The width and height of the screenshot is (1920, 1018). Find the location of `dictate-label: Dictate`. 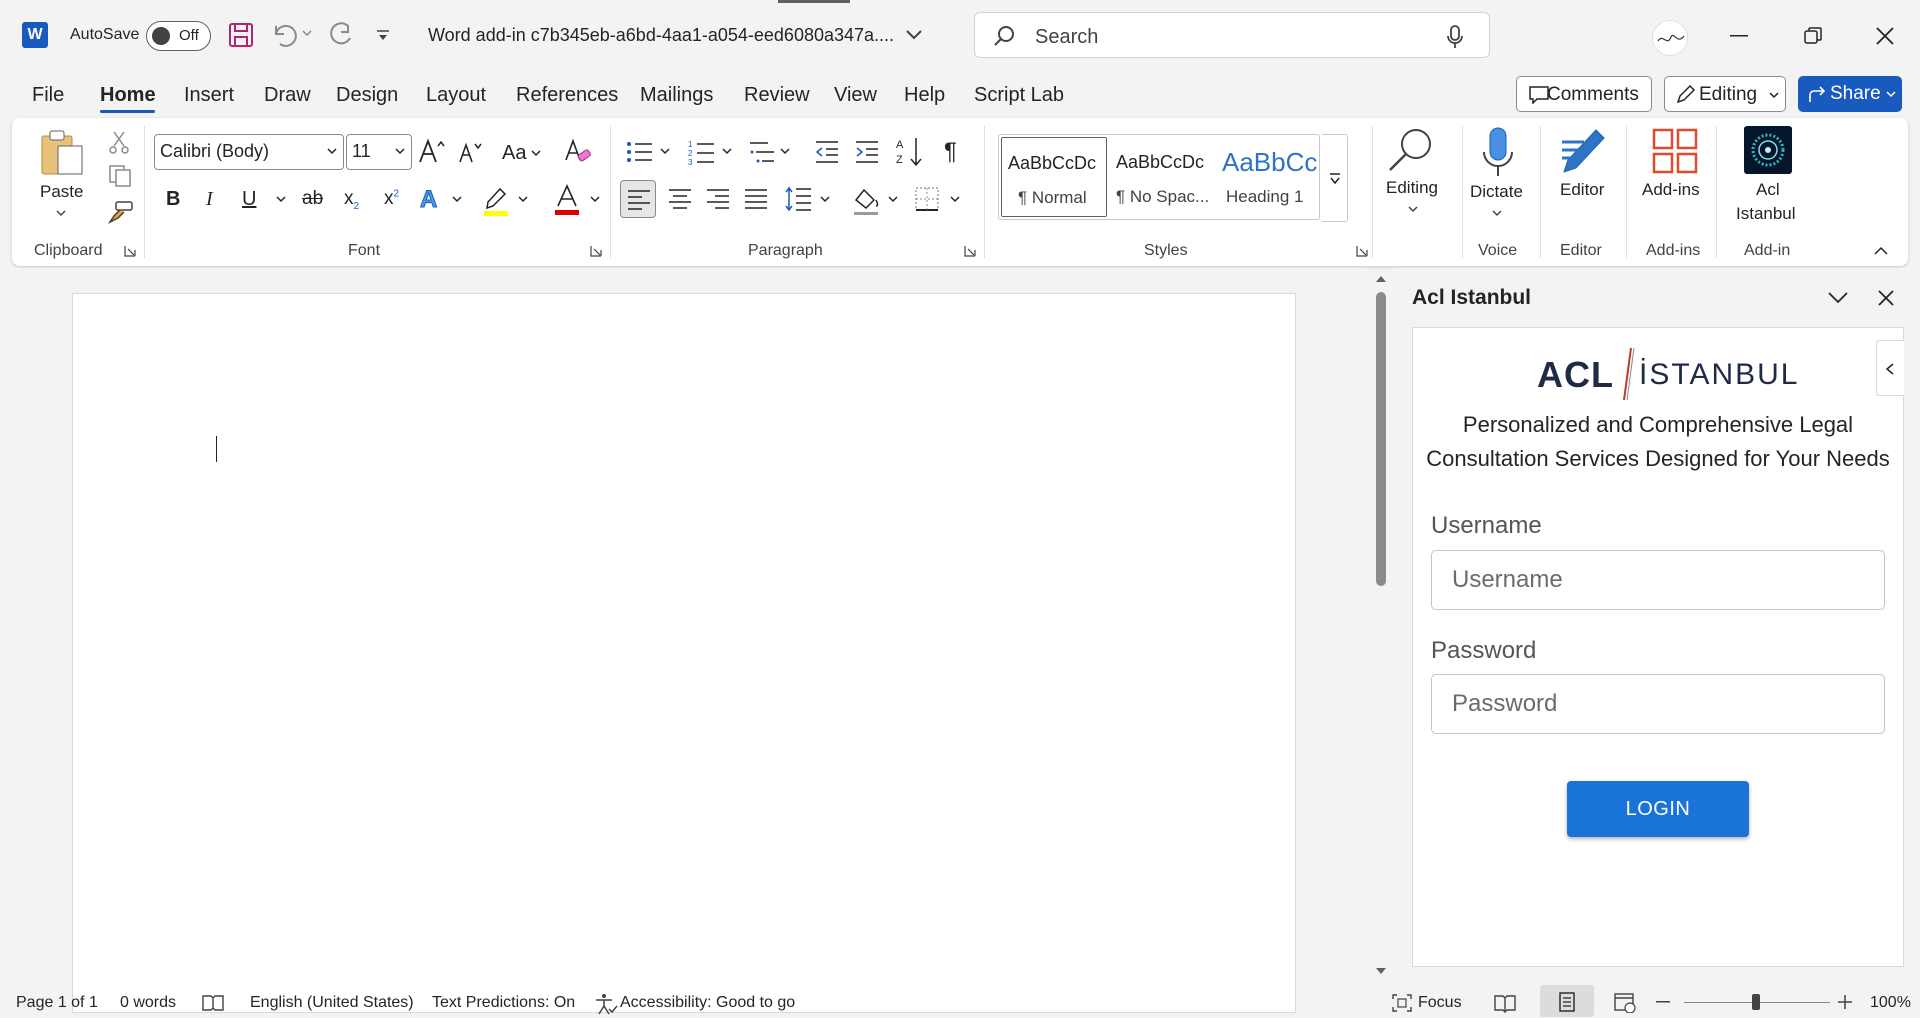

dictate-label: Dictate is located at coordinates (1496, 192).